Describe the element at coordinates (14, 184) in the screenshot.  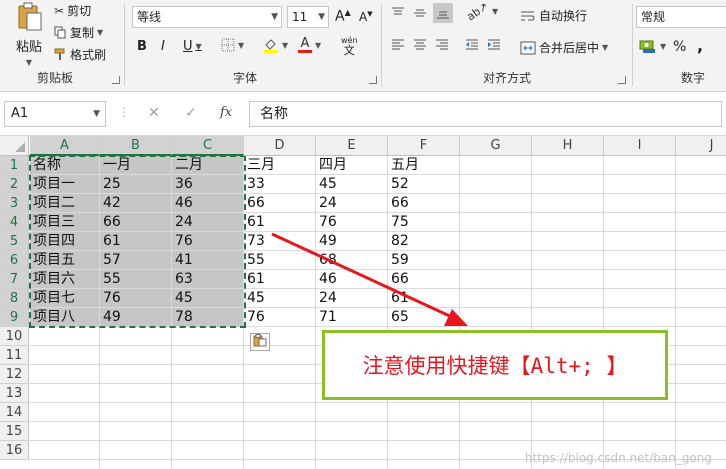
I see `row-header-2: 2` at that location.